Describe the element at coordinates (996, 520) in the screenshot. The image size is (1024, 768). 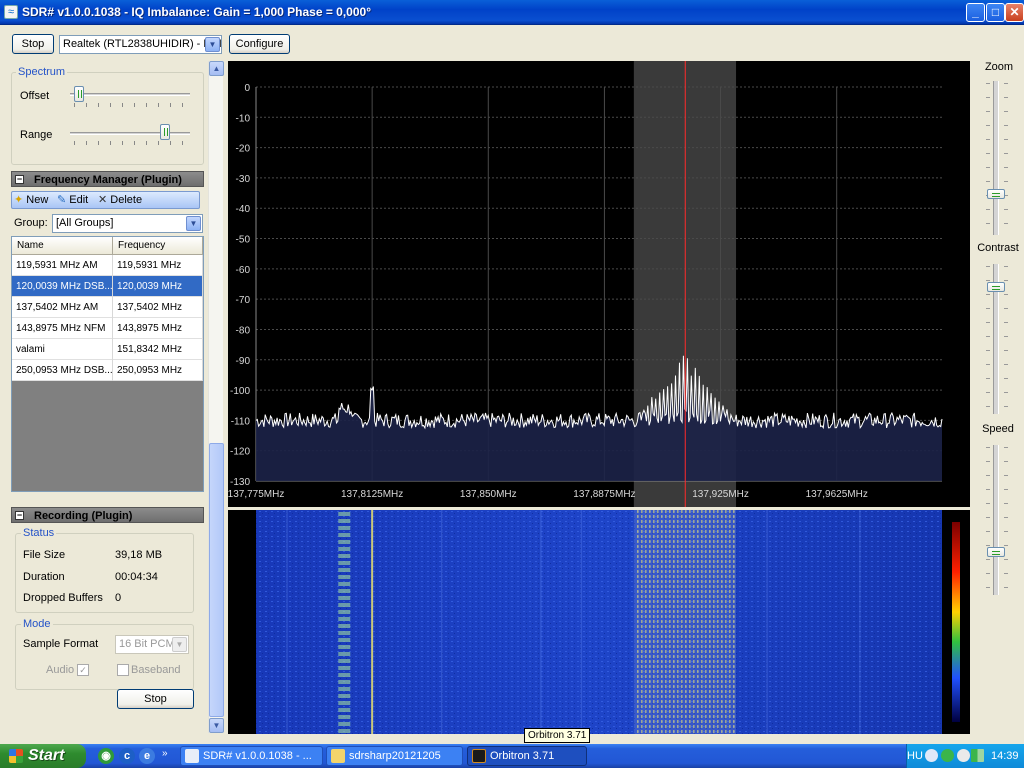
I see `speed-slider-track` at that location.